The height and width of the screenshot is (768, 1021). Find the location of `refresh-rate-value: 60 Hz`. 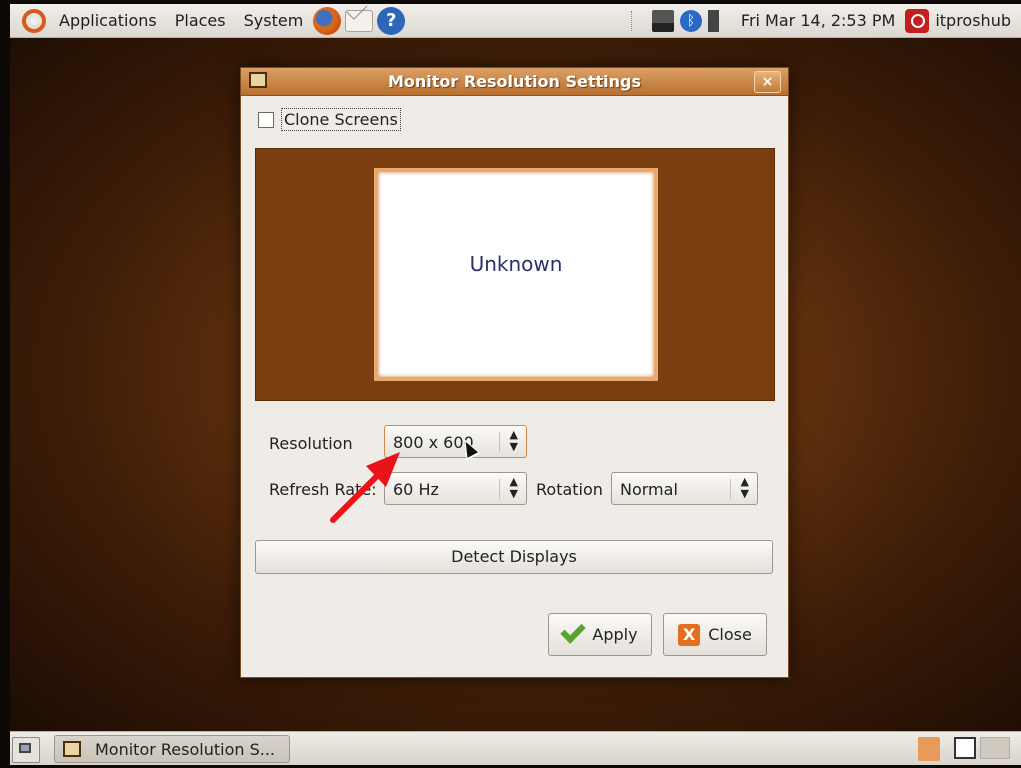

refresh-rate-value: 60 Hz is located at coordinates (416, 489).